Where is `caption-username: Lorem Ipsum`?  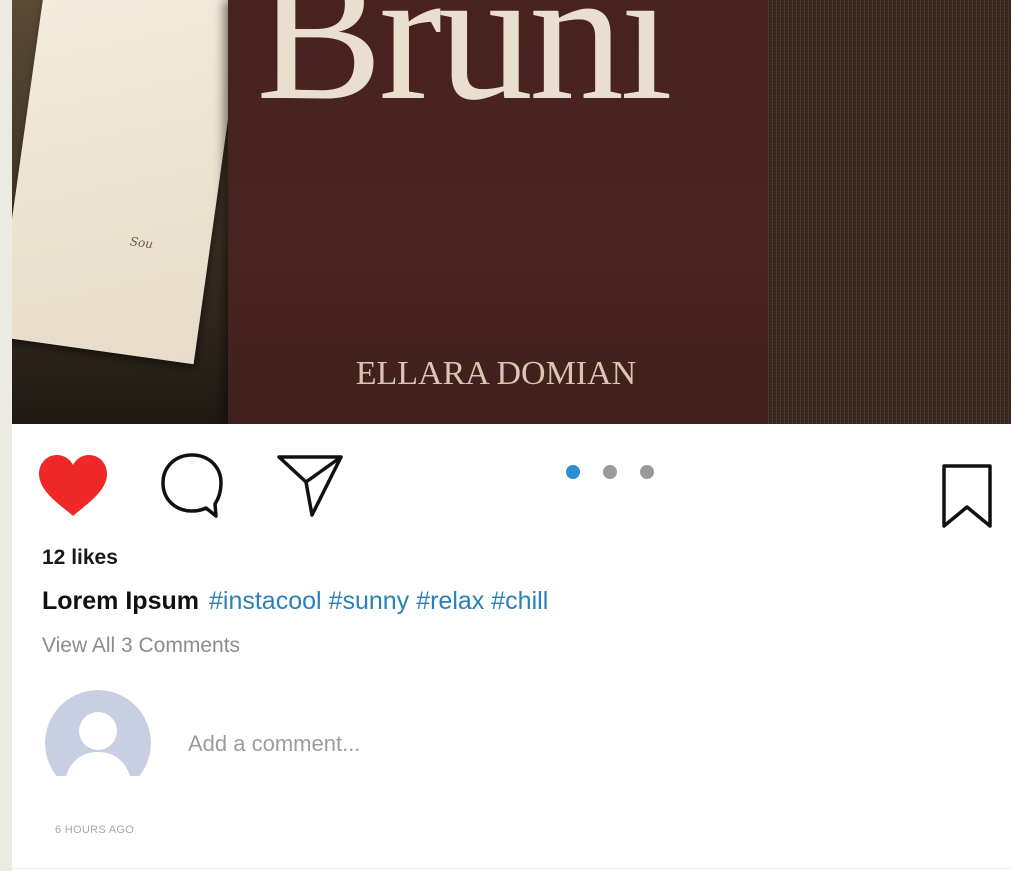
caption-username: Lorem Ipsum is located at coordinates (120, 601).